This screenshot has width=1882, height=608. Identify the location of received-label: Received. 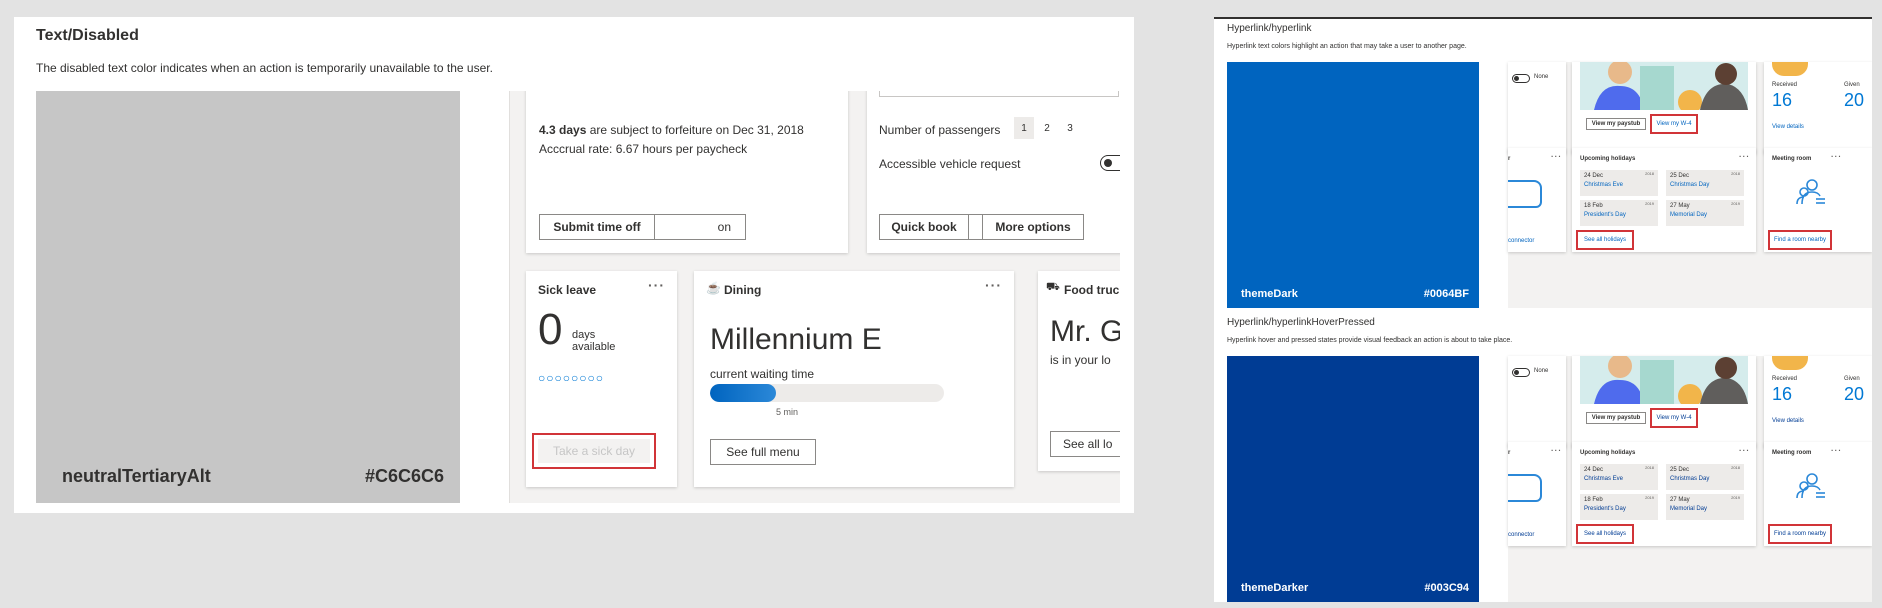
(1785, 85).